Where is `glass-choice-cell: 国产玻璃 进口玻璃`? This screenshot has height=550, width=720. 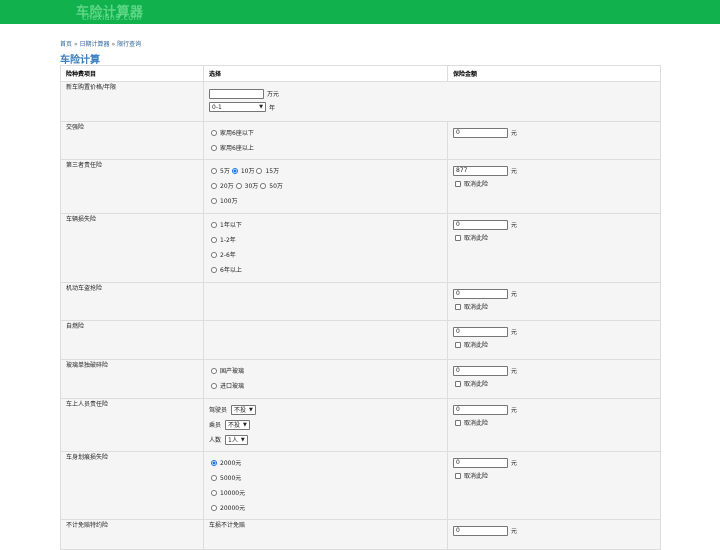 glass-choice-cell: 国产玻璃 进口玻璃 is located at coordinates (325, 379).